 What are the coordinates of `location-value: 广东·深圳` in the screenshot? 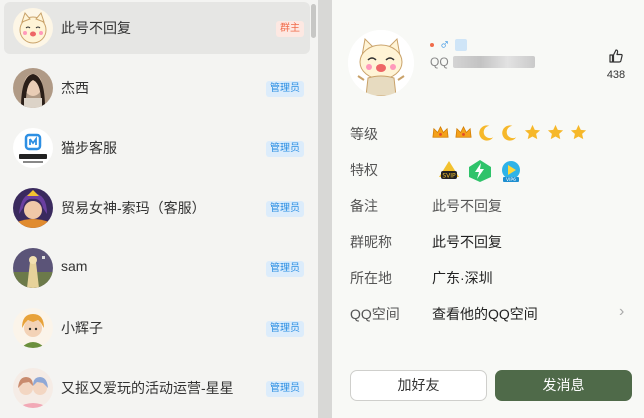 It's located at (462, 278).